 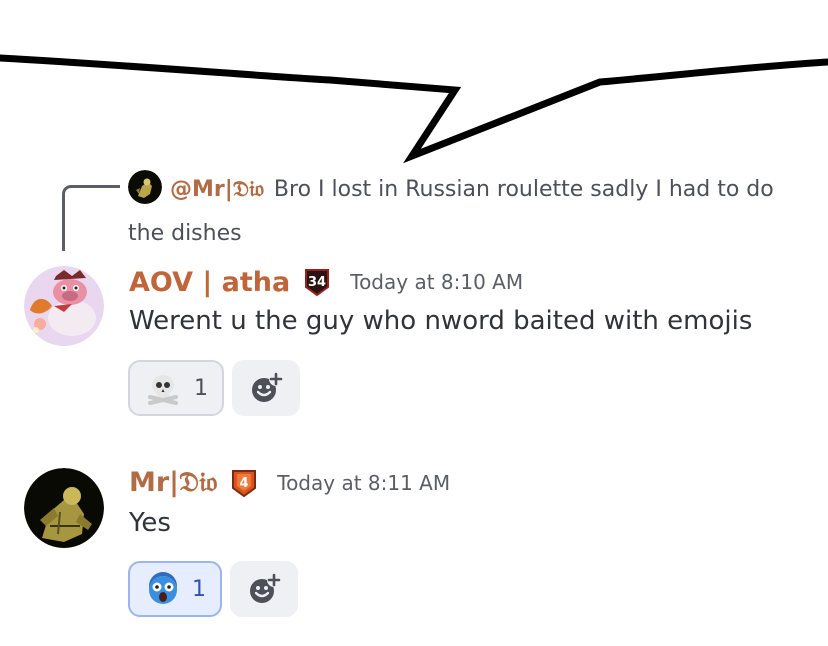 I want to click on timestamp: Today at 8:10 AM, so click(x=436, y=282).